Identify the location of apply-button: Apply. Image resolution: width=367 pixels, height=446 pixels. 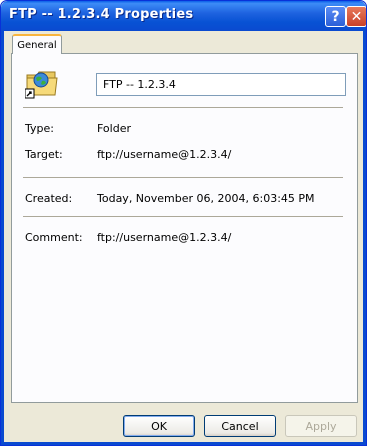
(321, 426).